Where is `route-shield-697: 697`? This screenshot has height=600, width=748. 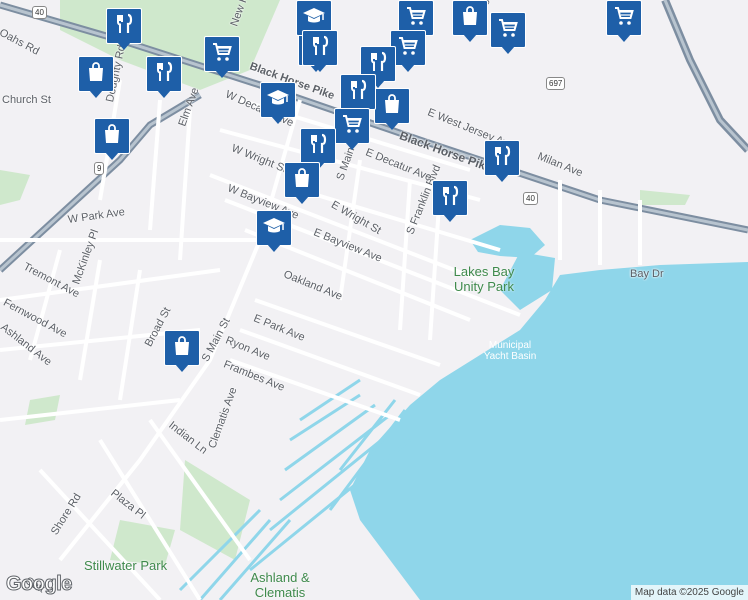
route-shield-697: 697 is located at coordinates (556, 83).